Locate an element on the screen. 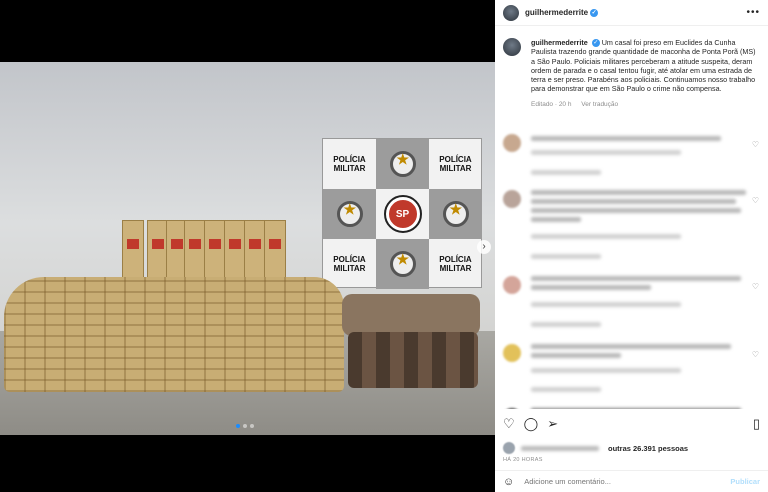 This screenshot has width=768, height=492. post-timestamp: HÁ 20 HORAS is located at coordinates (523, 460).